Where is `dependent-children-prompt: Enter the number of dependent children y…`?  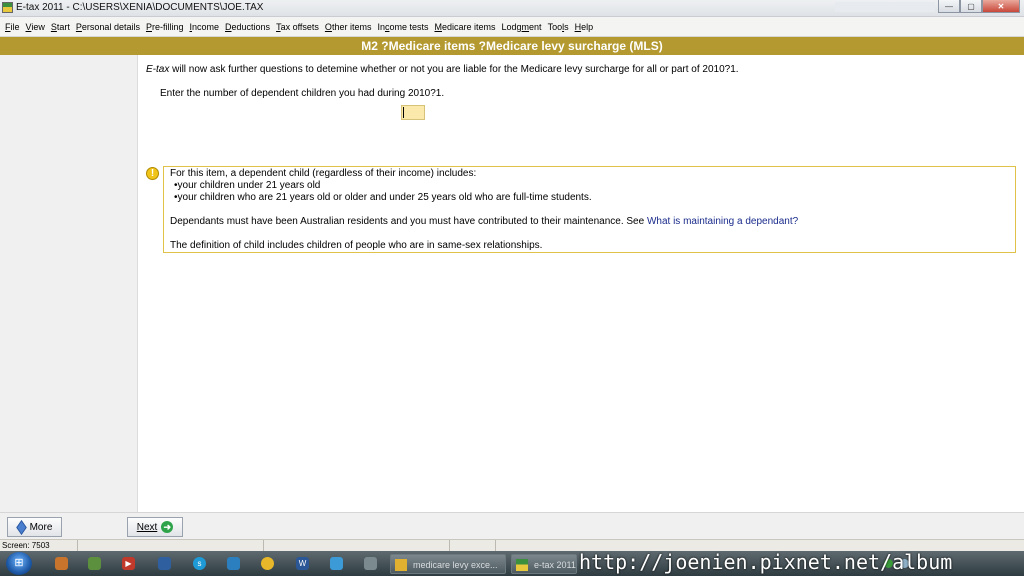 dependent-children-prompt: Enter the number of dependent children y… is located at coordinates (302, 93).